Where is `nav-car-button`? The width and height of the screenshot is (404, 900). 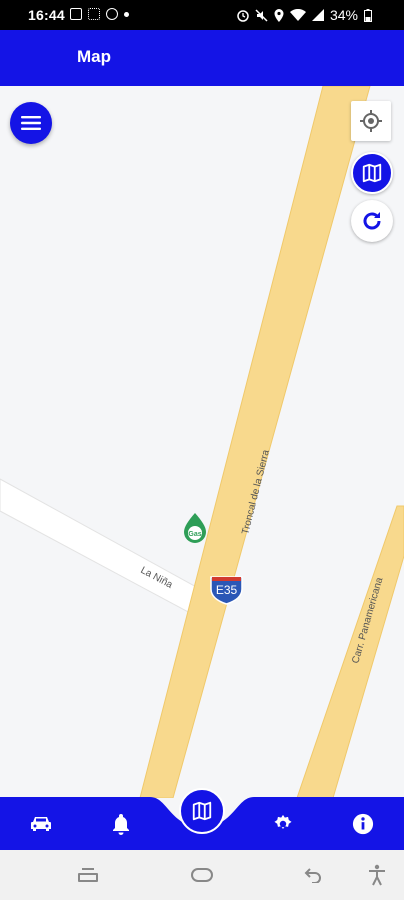 nav-car-button is located at coordinates (41, 823).